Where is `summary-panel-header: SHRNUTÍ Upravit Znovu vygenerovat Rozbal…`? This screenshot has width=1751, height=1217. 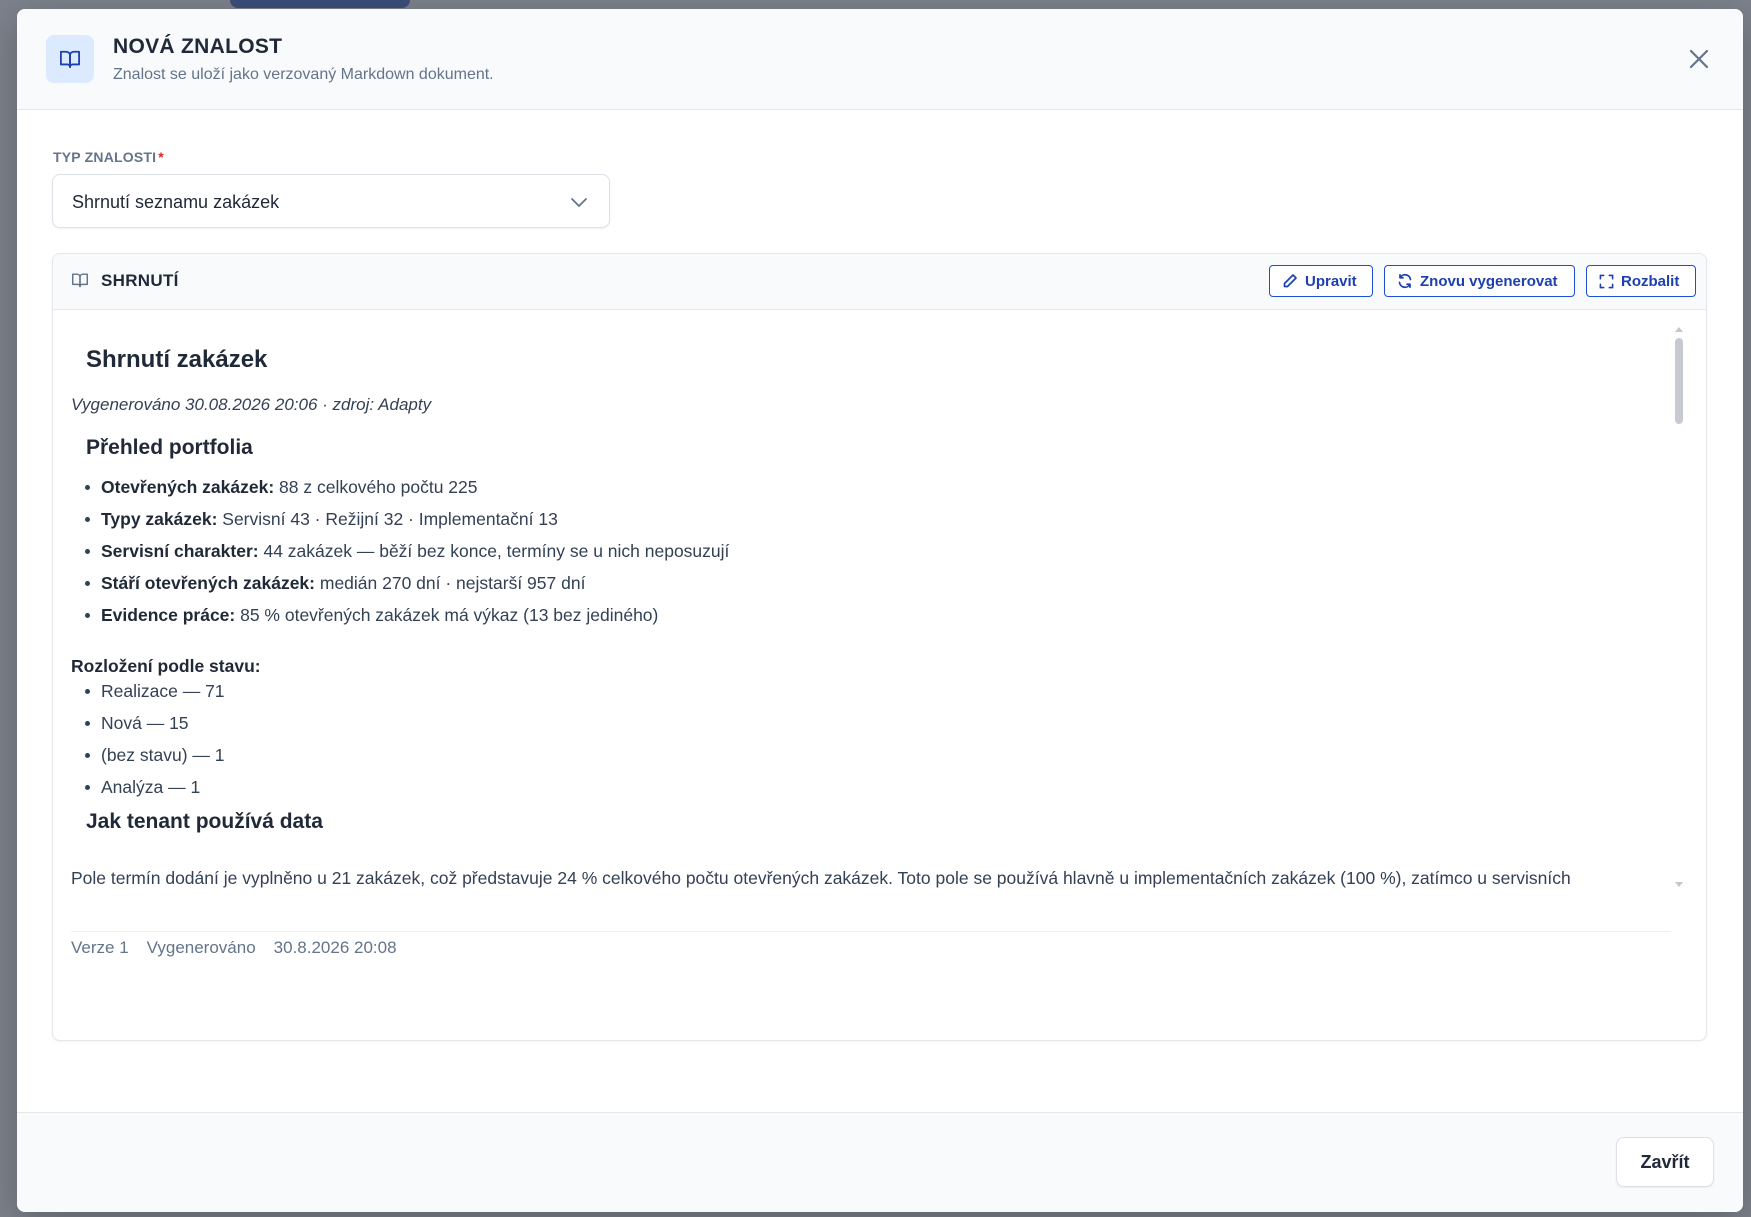 summary-panel-header: SHRNUTÍ Upravit Znovu vygenerovat Rozbal… is located at coordinates (879, 282).